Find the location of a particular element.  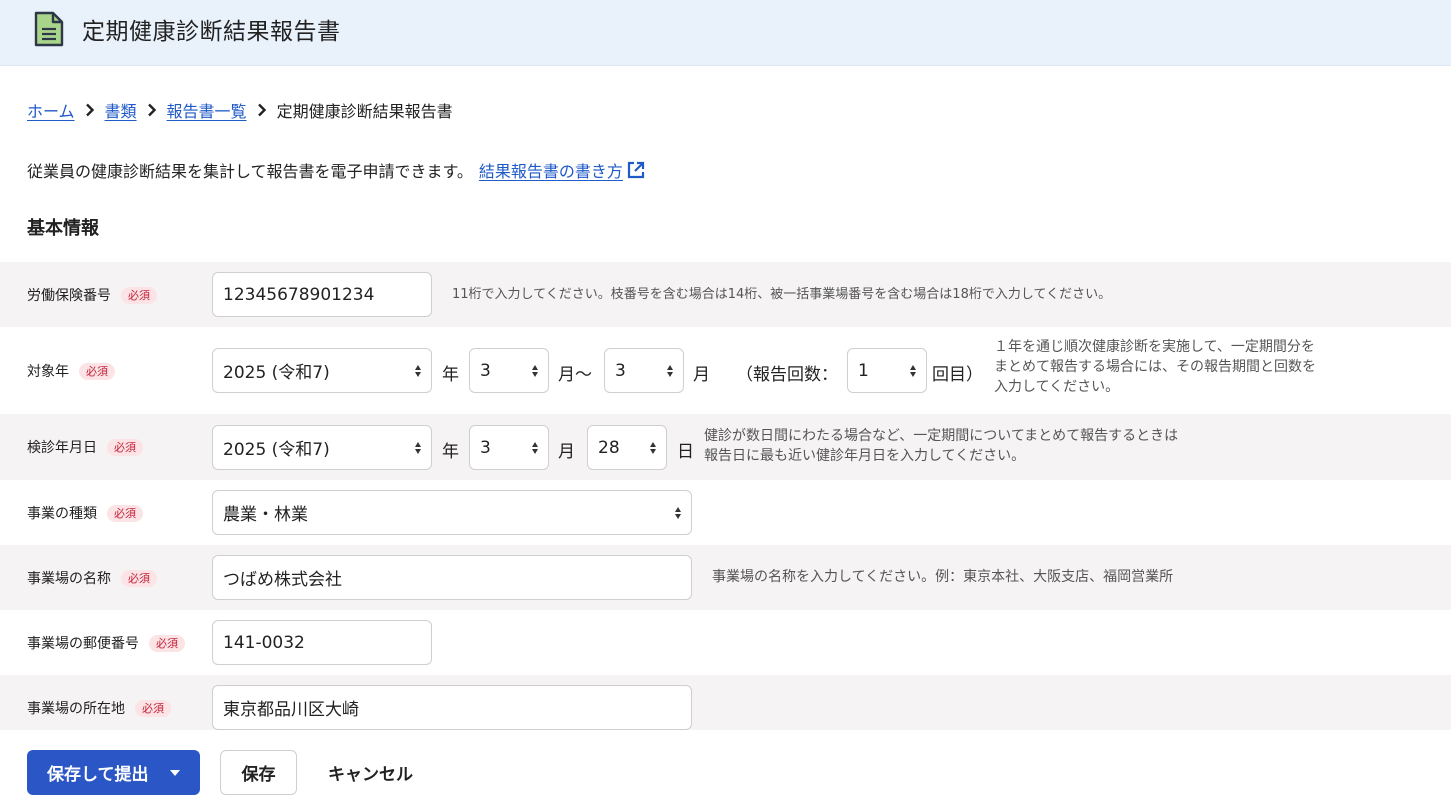

exam-year-unit: 年 is located at coordinates (450, 452).